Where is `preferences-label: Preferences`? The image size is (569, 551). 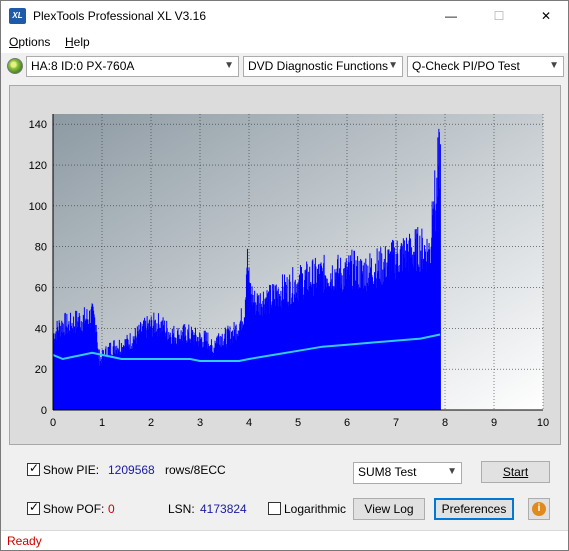 preferences-label: Preferences is located at coordinates (474, 509).